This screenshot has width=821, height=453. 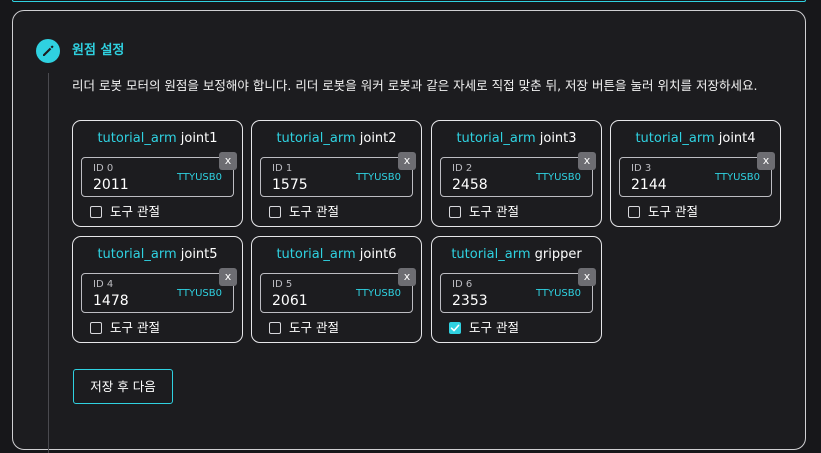 What do you see at coordinates (516, 293) in the screenshot?
I see `motor-box: ID 6 2353 TTYUSB0` at bounding box center [516, 293].